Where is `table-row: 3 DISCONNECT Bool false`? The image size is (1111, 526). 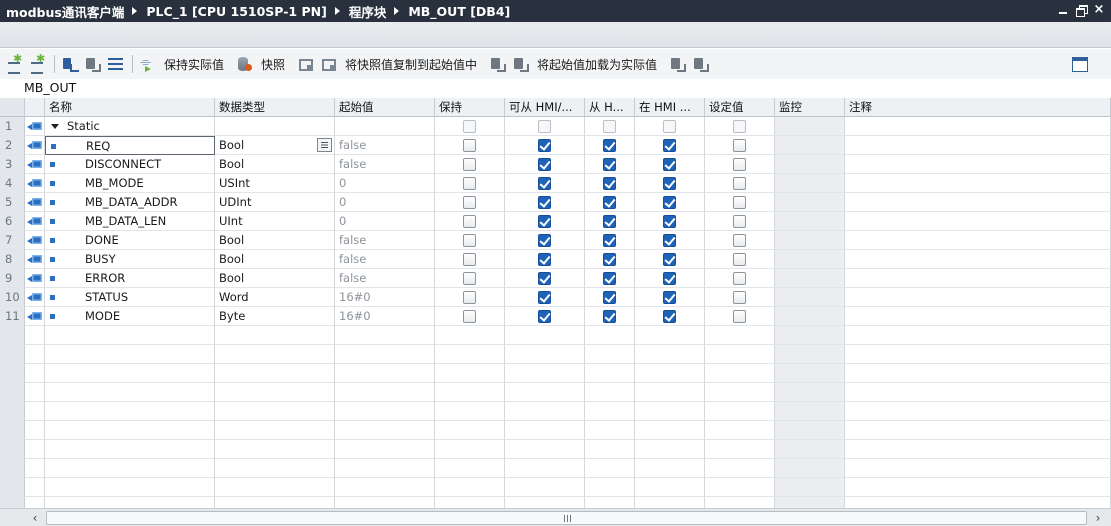
table-row: 3 DISCONNECT Bool false is located at coordinates (555, 164).